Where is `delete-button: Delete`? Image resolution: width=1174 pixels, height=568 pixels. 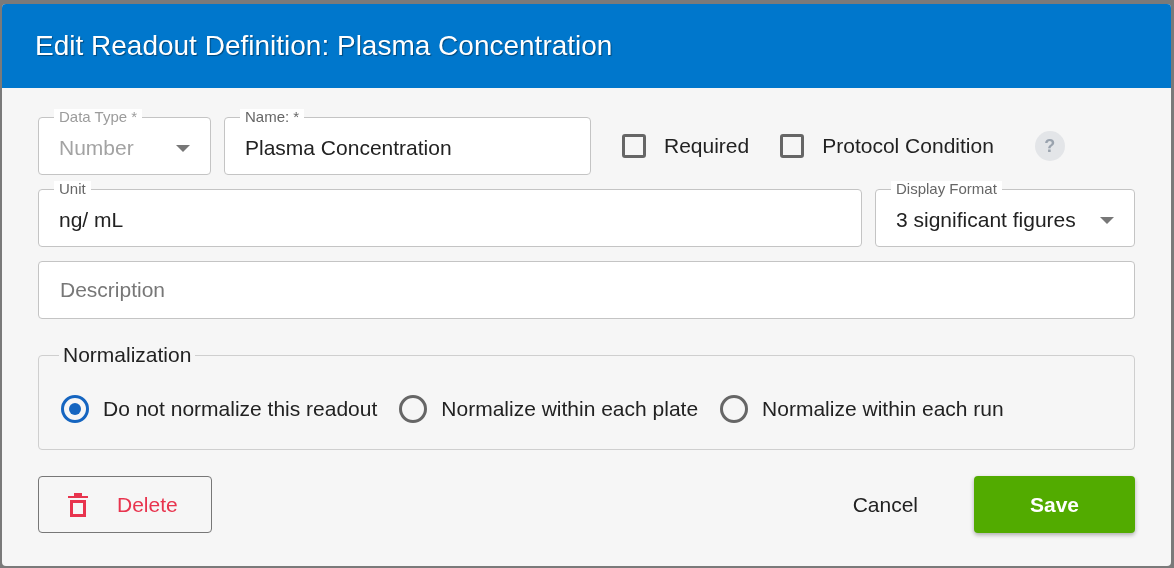
delete-button: Delete is located at coordinates (125, 504).